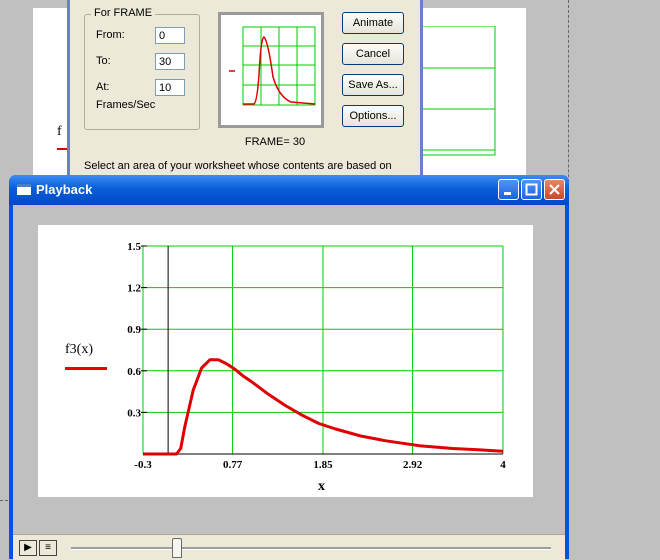 This screenshot has width=660, height=560. What do you see at coordinates (79, 349) in the screenshot?
I see `function-label: f3(x)` at bounding box center [79, 349].